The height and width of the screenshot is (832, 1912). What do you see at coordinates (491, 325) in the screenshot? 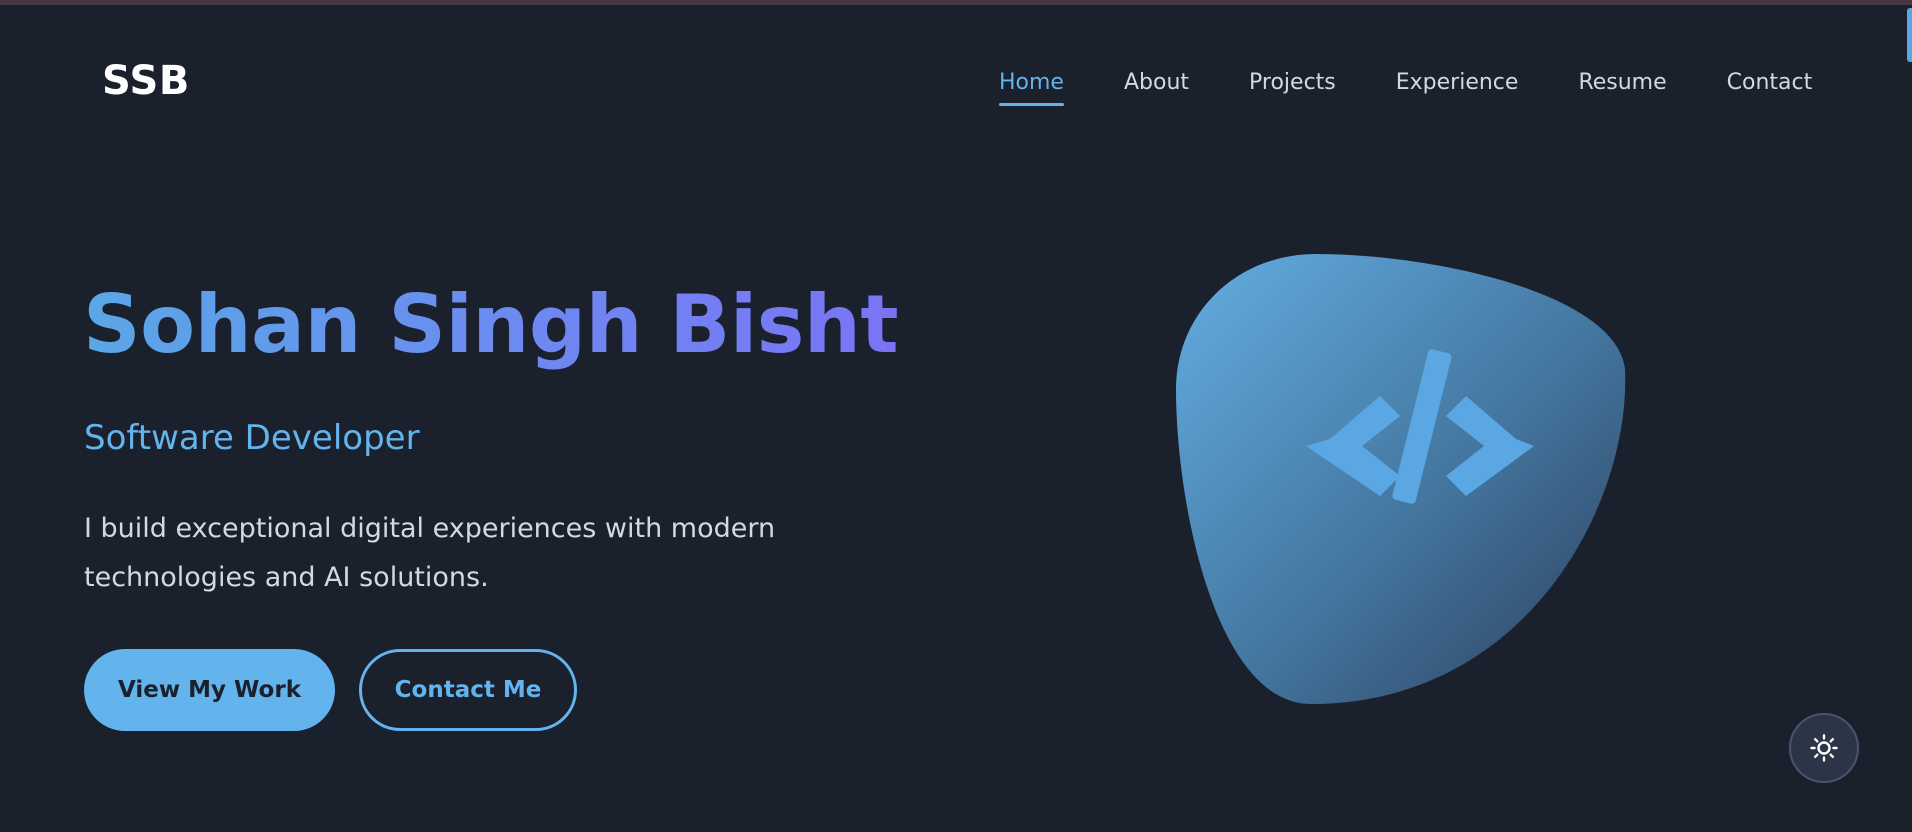
I see `hero-name: Sohan Singh Bisht` at bounding box center [491, 325].